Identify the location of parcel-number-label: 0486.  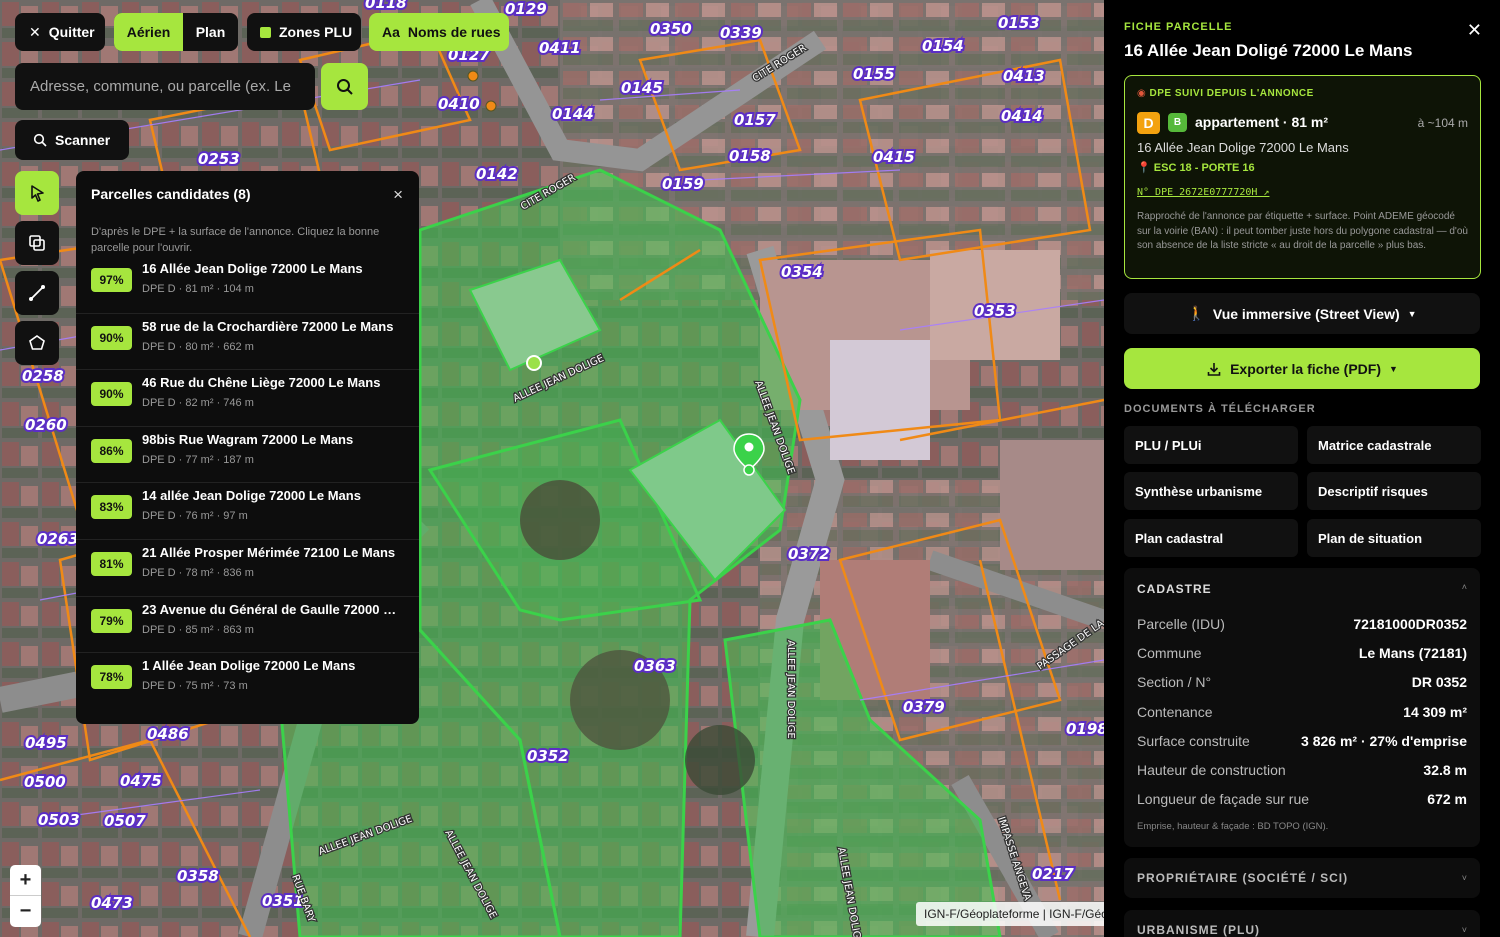
(168, 734).